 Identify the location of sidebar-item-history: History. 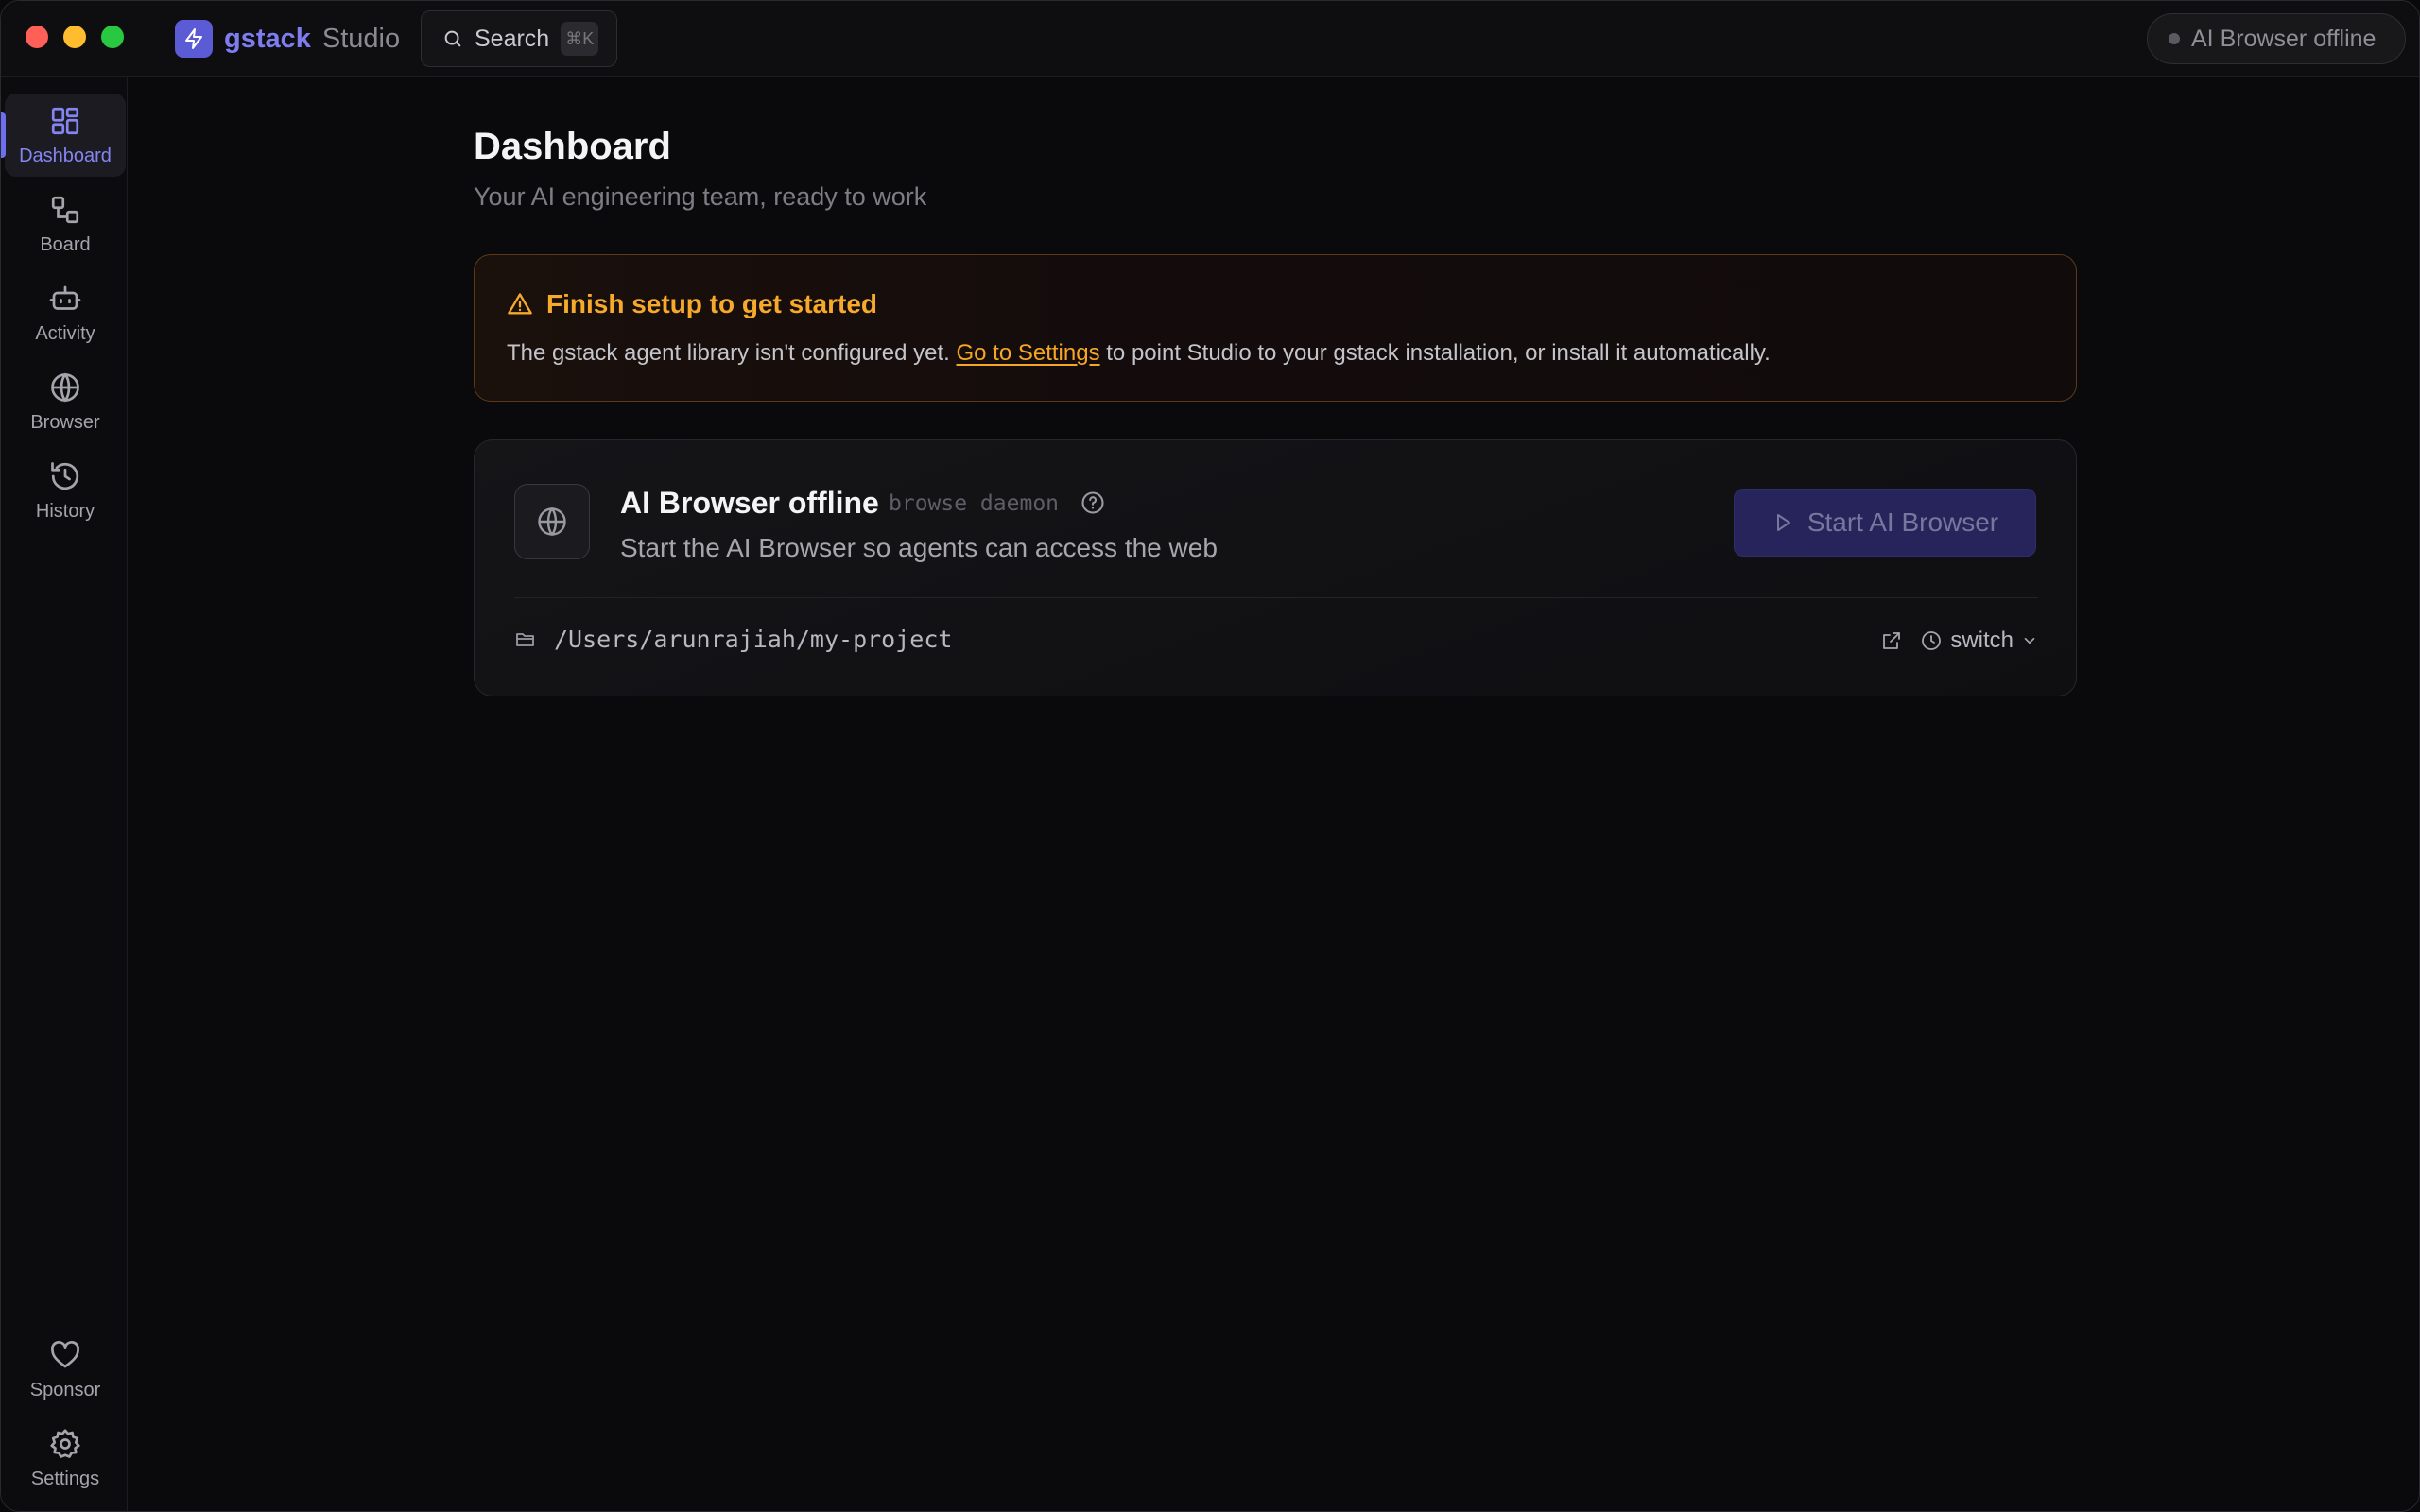
(65, 490).